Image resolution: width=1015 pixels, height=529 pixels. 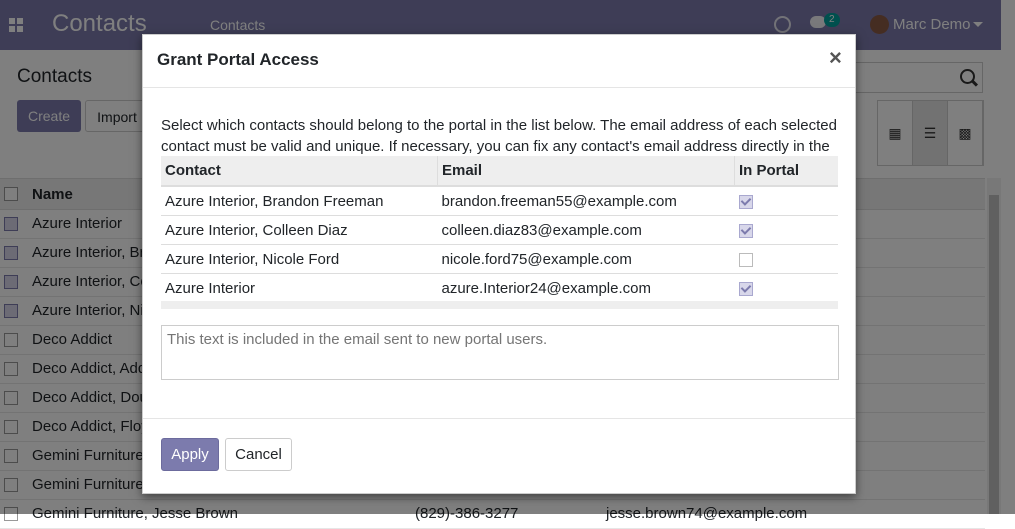 What do you see at coordinates (499, 456) in the screenshot?
I see `dialog-footer: Apply Cancel` at bounding box center [499, 456].